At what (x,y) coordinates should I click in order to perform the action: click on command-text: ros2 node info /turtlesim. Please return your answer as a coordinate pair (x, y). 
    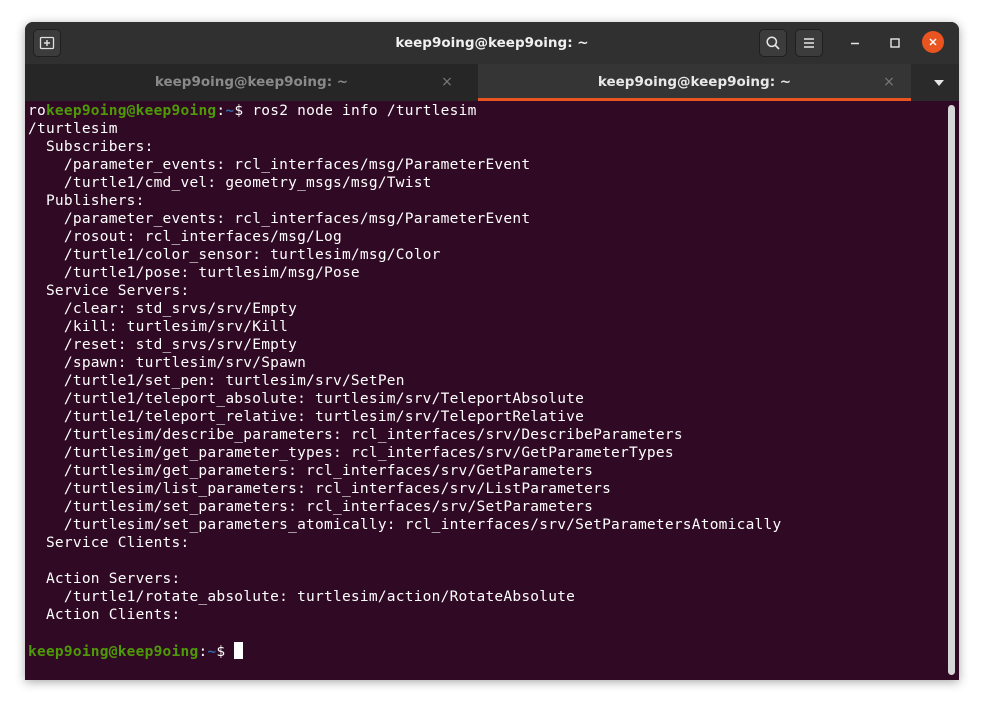
    Looking at the image, I should click on (364, 111).